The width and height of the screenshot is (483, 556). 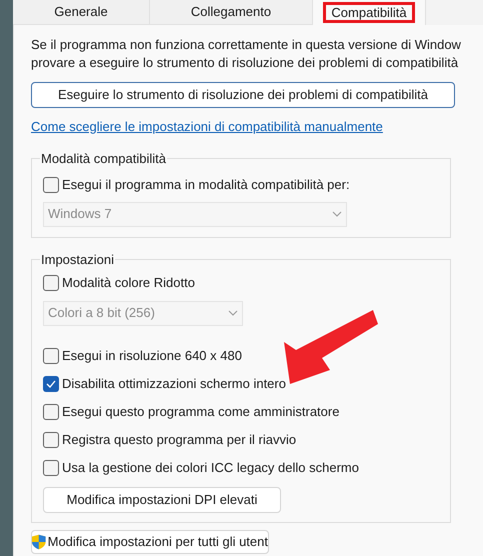 What do you see at coordinates (128, 283) in the screenshot?
I see `checkbox-label: Modalità colore Ridotto` at bounding box center [128, 283].